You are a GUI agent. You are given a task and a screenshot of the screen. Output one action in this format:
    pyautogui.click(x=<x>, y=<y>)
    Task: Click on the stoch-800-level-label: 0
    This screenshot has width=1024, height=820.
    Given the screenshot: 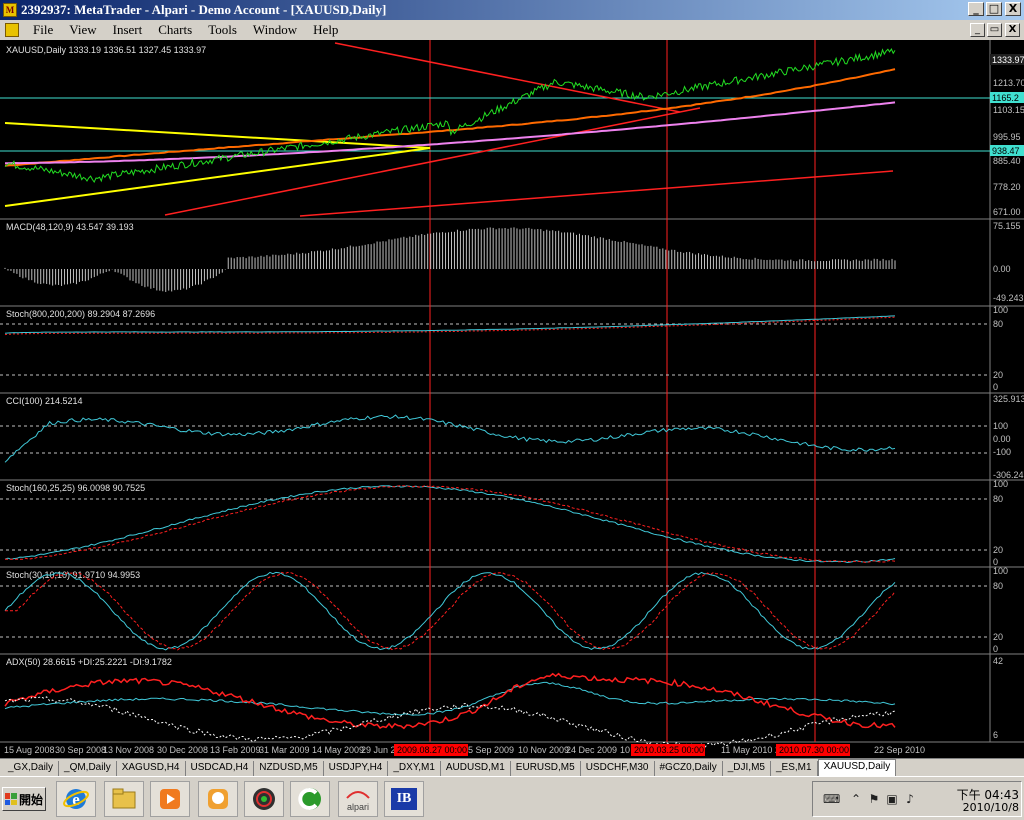 What is the action you would take?
    pyautogui.click(x=995, y=387)
    